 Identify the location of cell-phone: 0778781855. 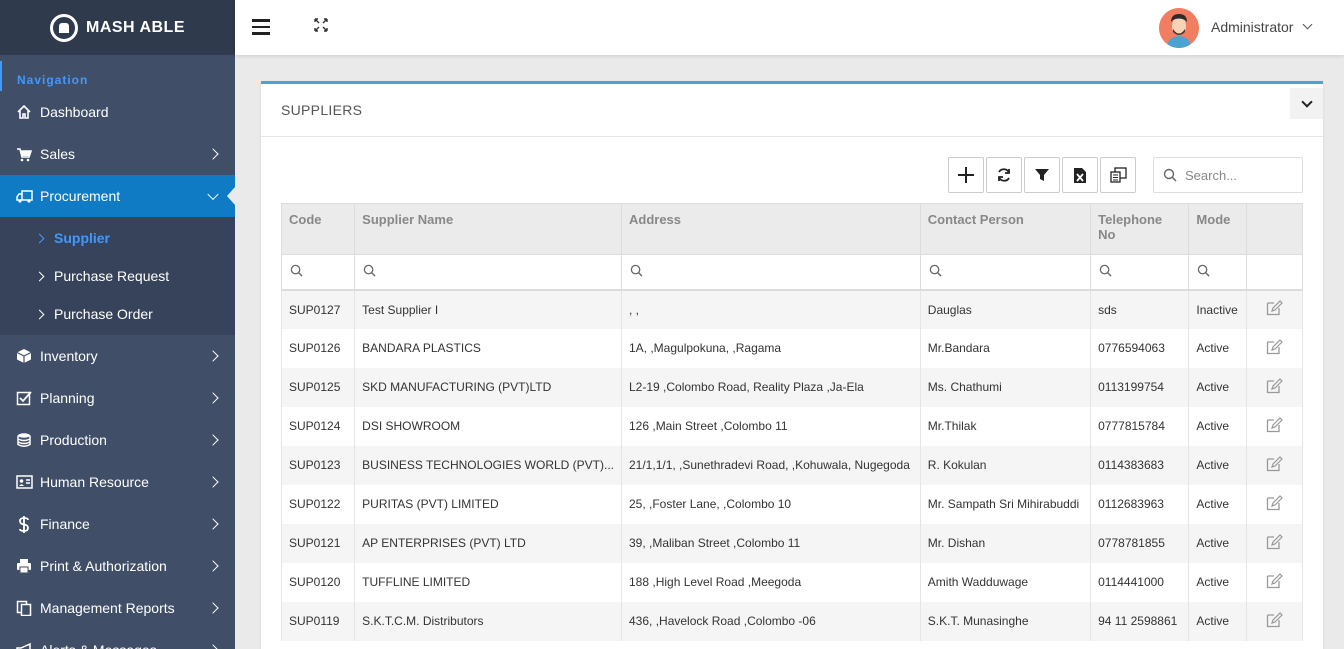
(1140, 543).